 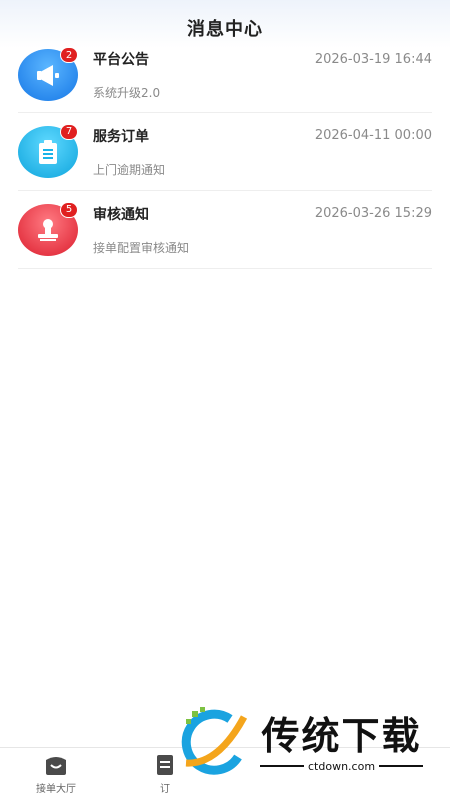 I want to click on ctdown-logo-icon, so click(x=214, y=741).